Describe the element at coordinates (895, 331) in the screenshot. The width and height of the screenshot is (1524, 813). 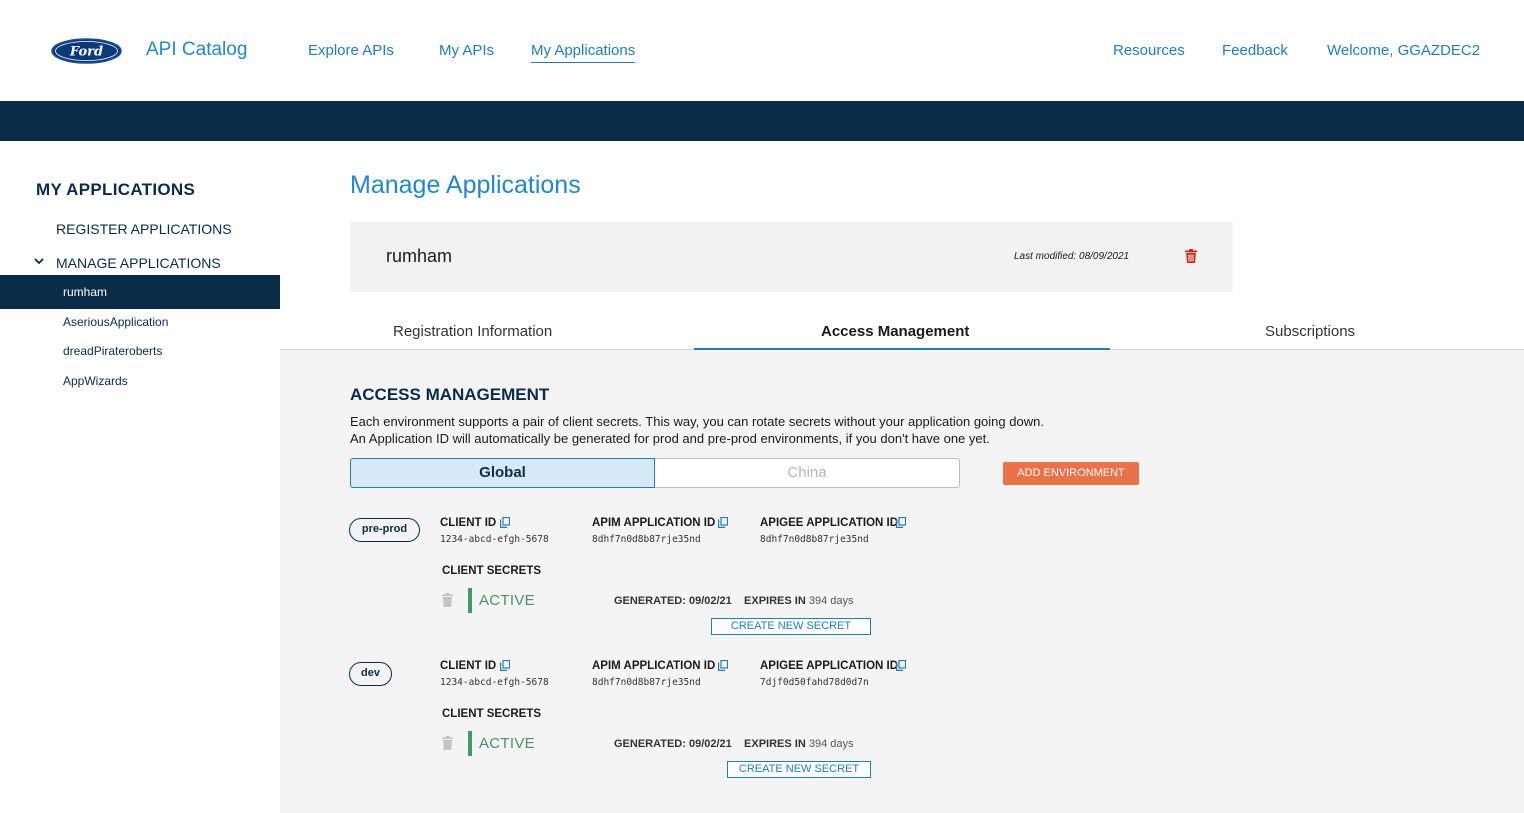
I see `tab-access-management: Access Management` at that location.